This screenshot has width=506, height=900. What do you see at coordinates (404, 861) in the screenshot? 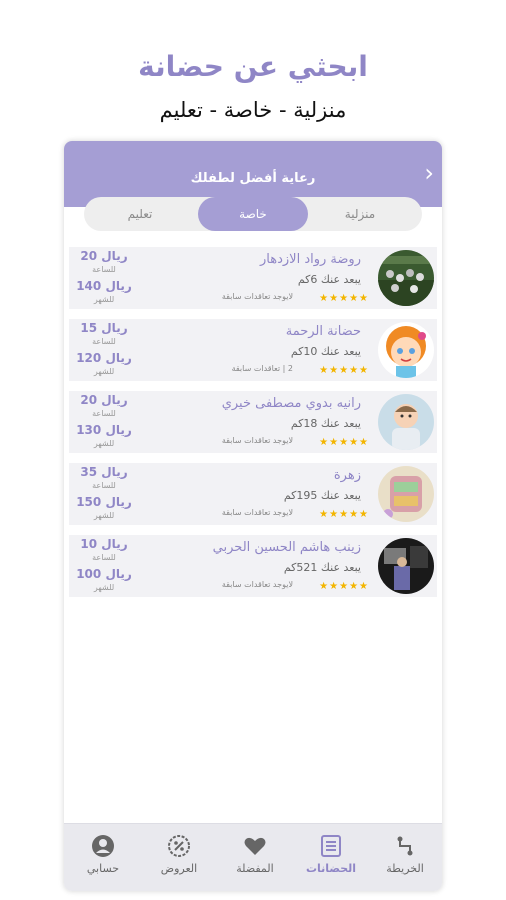
I see `nav-map: الخريطة` at bounding box center [404, 861].